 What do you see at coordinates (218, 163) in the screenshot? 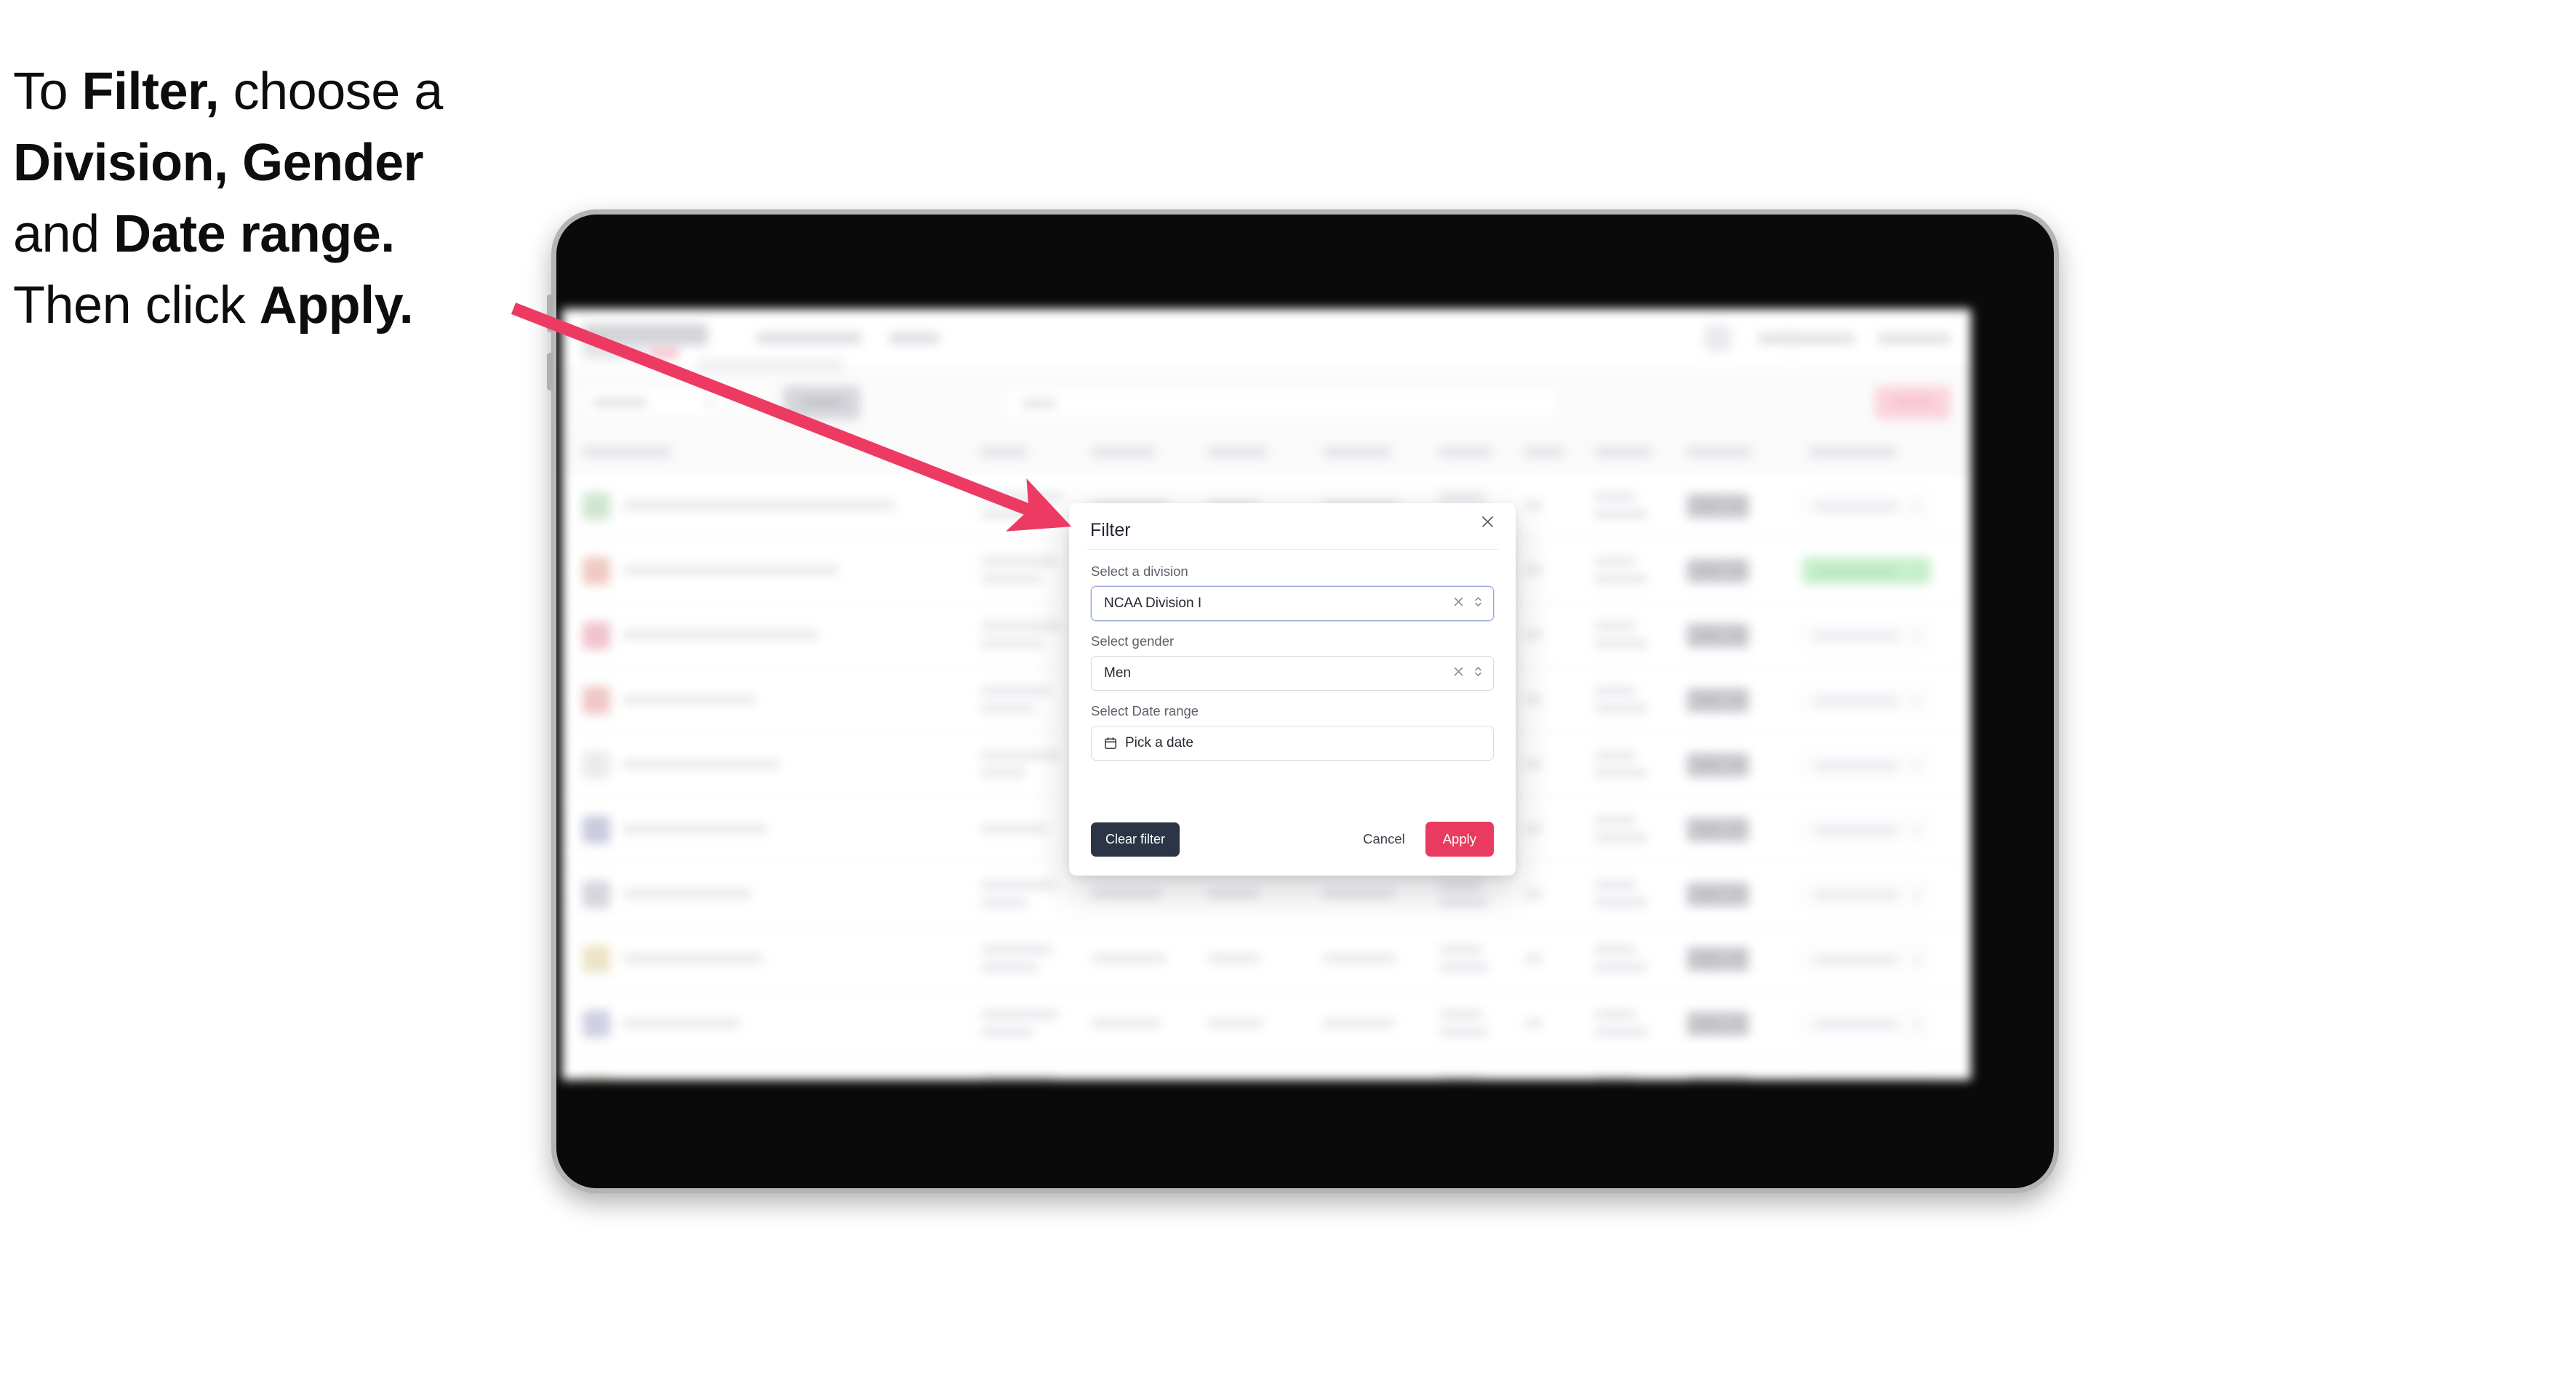
I see `instruction-emphasis-division-gender: Division, Gender` at bounding box center [218, 163].